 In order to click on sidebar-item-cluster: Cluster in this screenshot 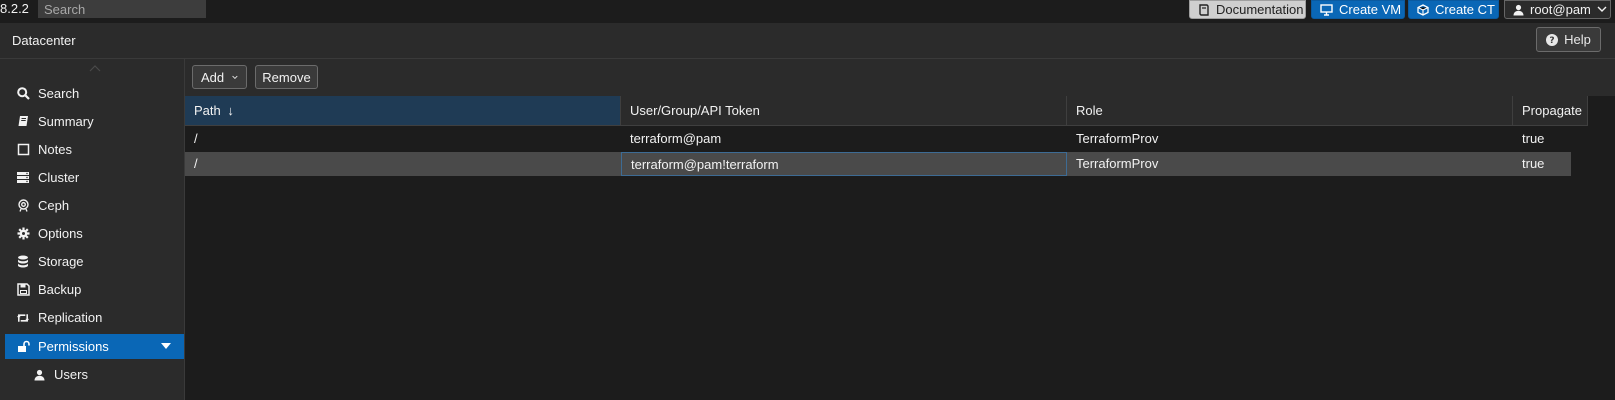, I will do `click(94, 177)`.